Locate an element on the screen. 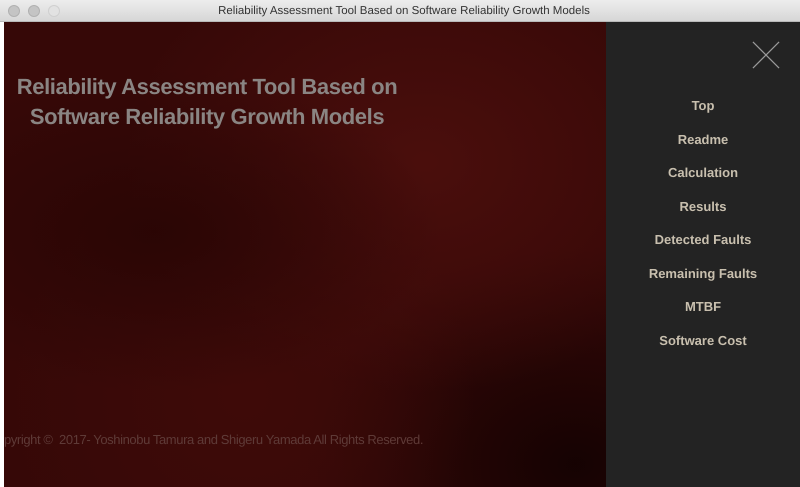 This screenshot has width=800, height=487. close-icon is located at coordinates (766, 55).